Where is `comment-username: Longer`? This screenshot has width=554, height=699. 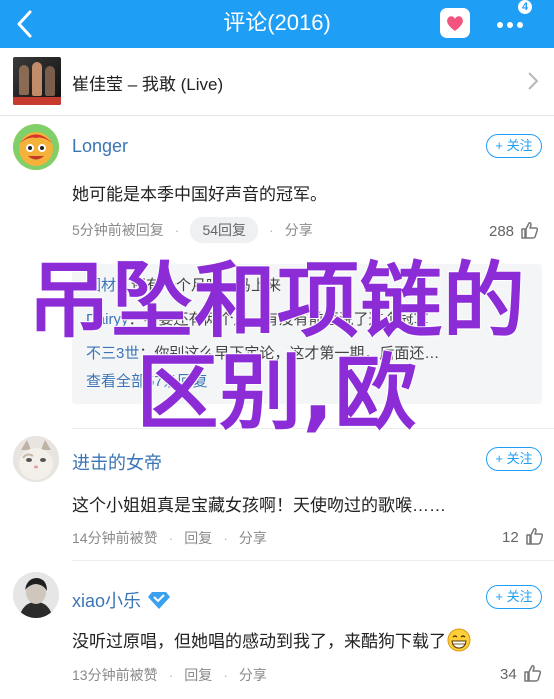
comment-username: Longer is located at coordinates (100, 146).